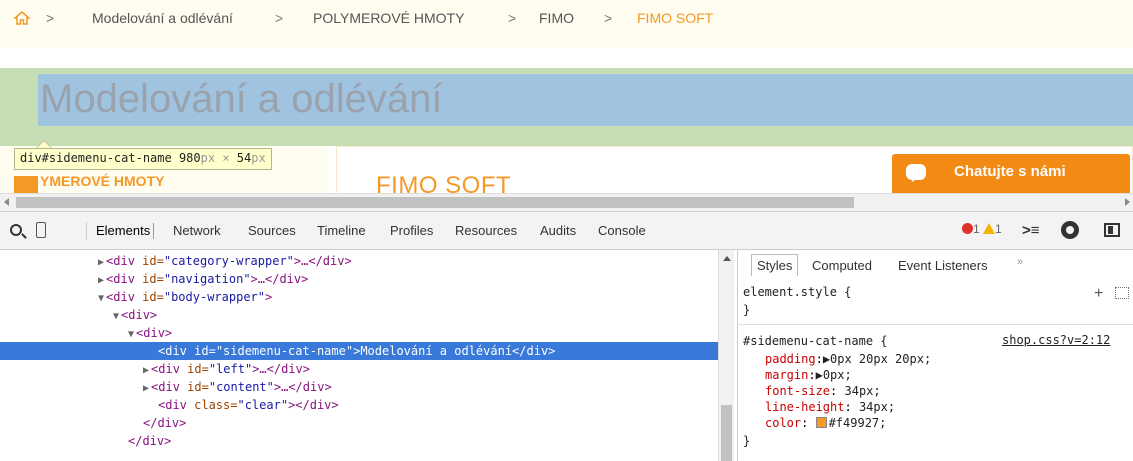 The image size is (1133, 461). Describe the element at coordinates (842, 265) in the screenshot. I see `tab-computed: Computed` at that location.